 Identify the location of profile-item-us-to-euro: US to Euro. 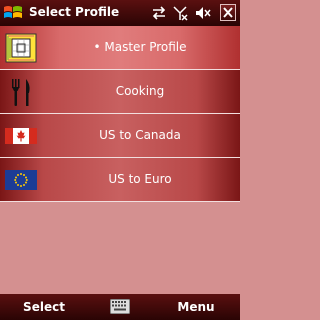
(120, 180).